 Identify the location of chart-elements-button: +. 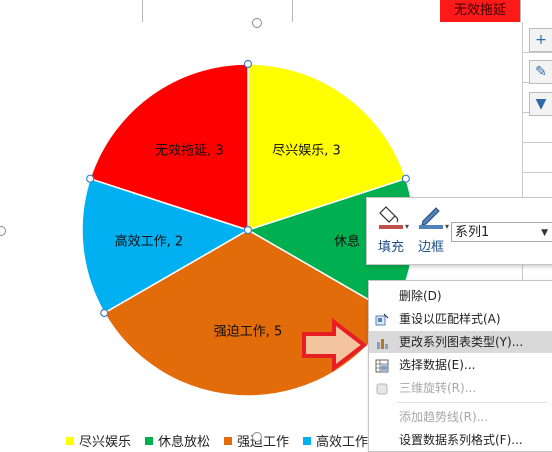
(540, 40).